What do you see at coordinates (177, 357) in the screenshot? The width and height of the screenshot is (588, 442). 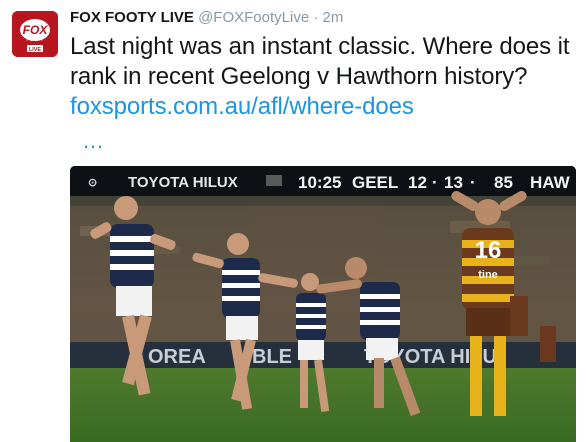 I see `ad-board-1: OREA` at bounding box center [177, 357].